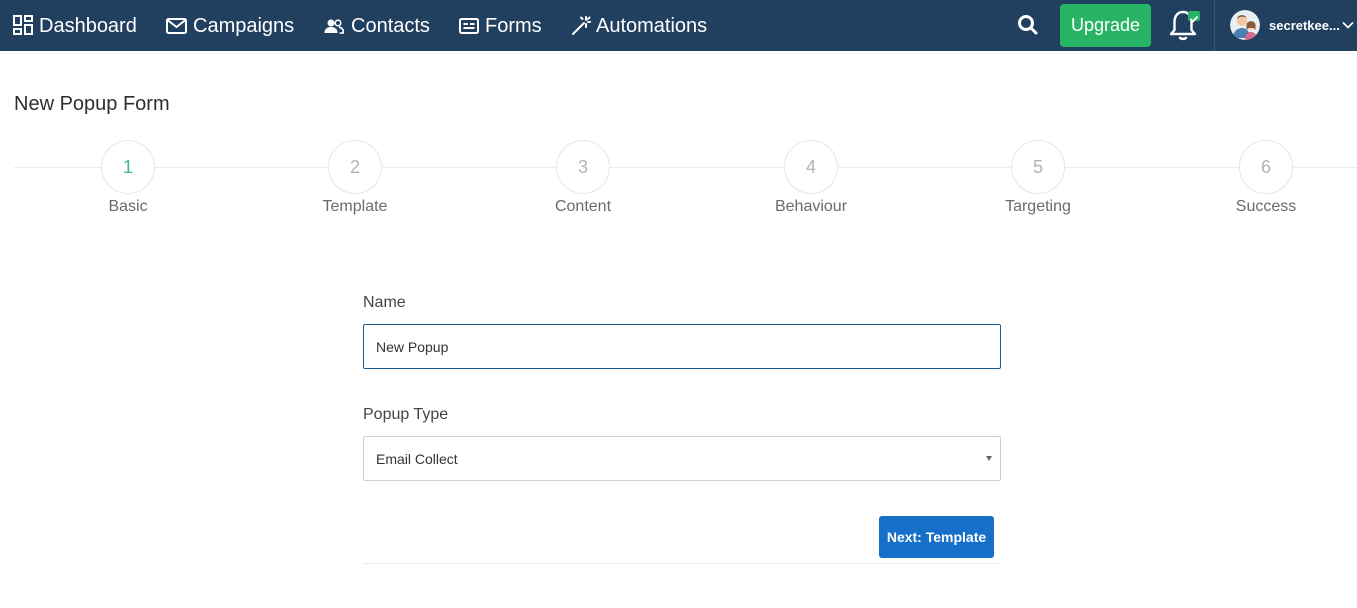 This screenshot has width=1357, height=608. What do you see at coordinates (1028, 25) in the screenshot?
I see `search-button` at bounding box center [1028, 25].